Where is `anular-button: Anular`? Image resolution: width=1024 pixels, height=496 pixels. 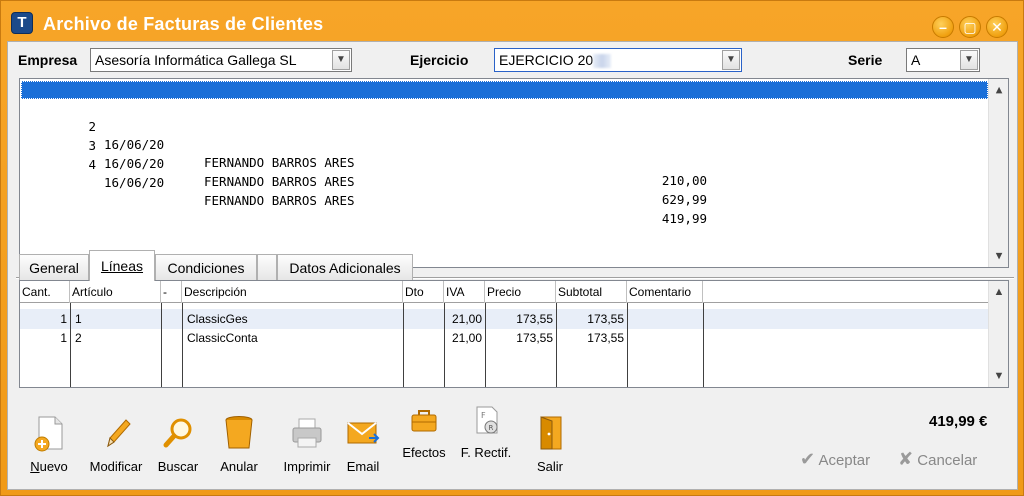
anular-button: Anular is located at coordinates (239, 444).